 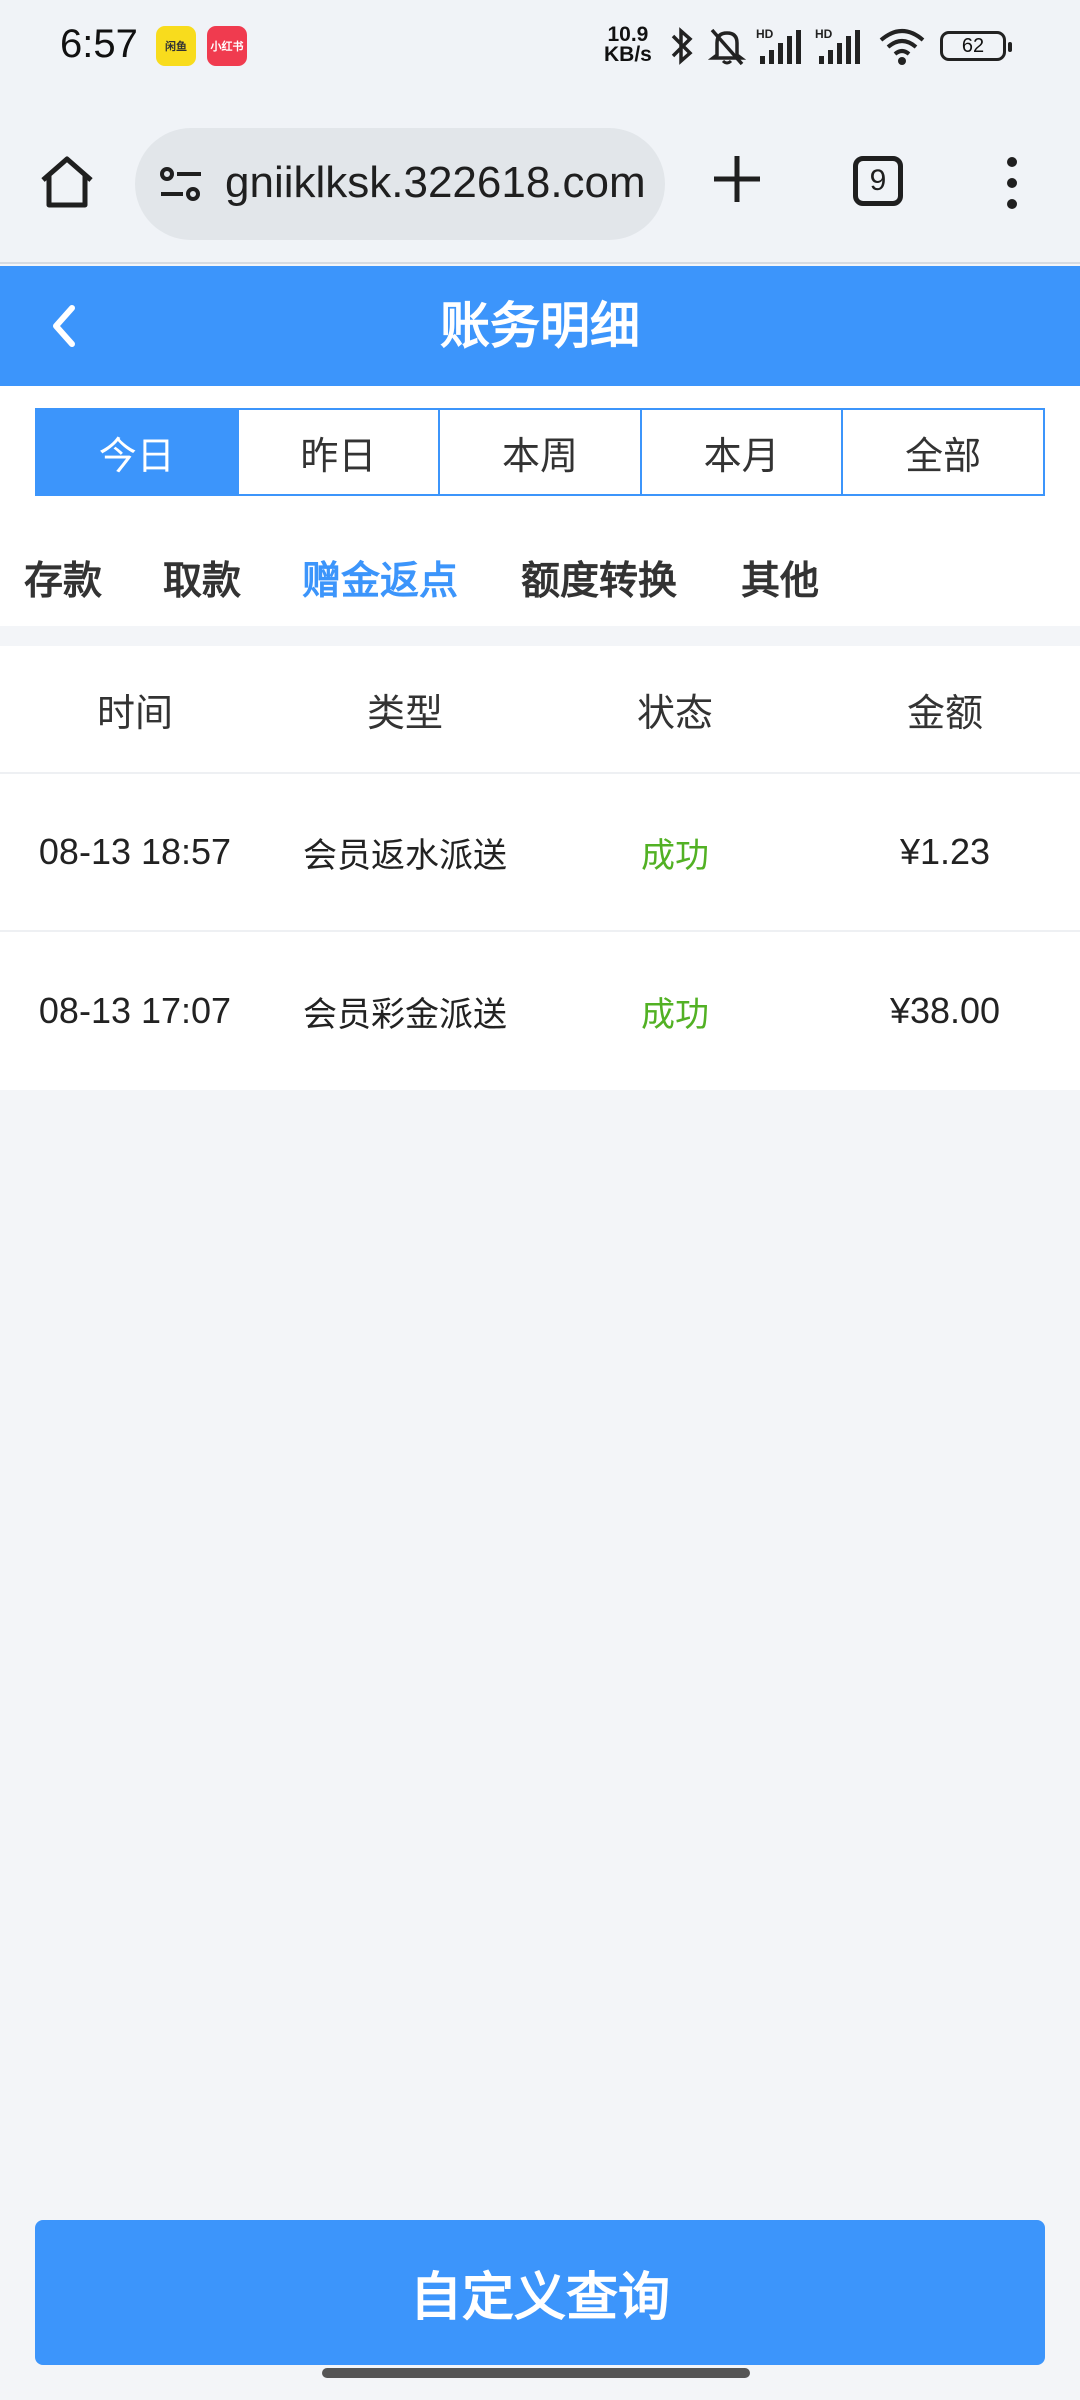 I want to click on bluetooth-icon, so click(x=682, y=46).